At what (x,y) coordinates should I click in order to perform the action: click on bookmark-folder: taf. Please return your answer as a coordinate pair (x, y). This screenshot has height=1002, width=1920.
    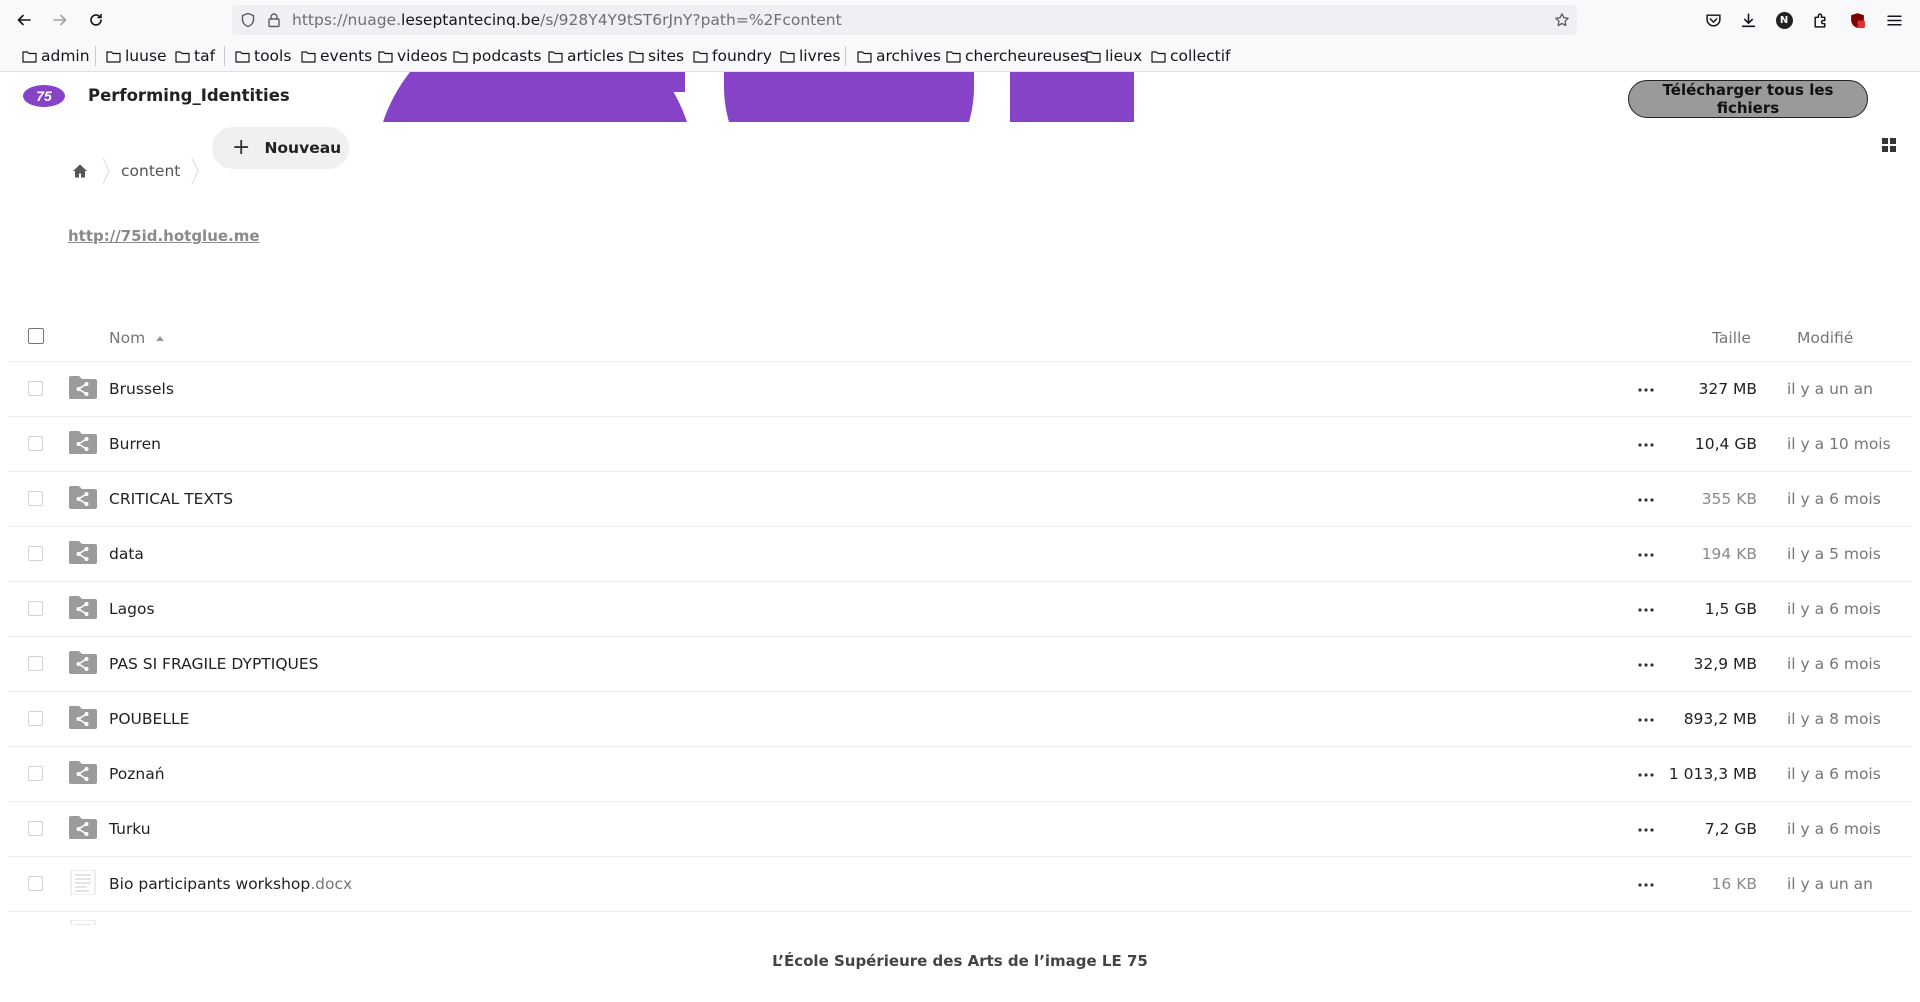
    Looking at the image, I should click on (195, 56).